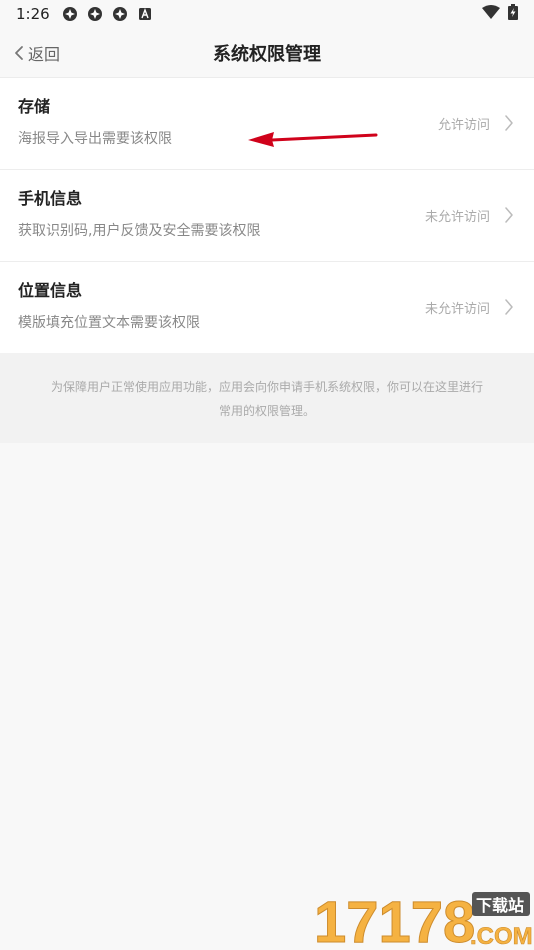 This screenshot has height=950, width=534. I want to click on back-button: 返回, so click(37, 53).